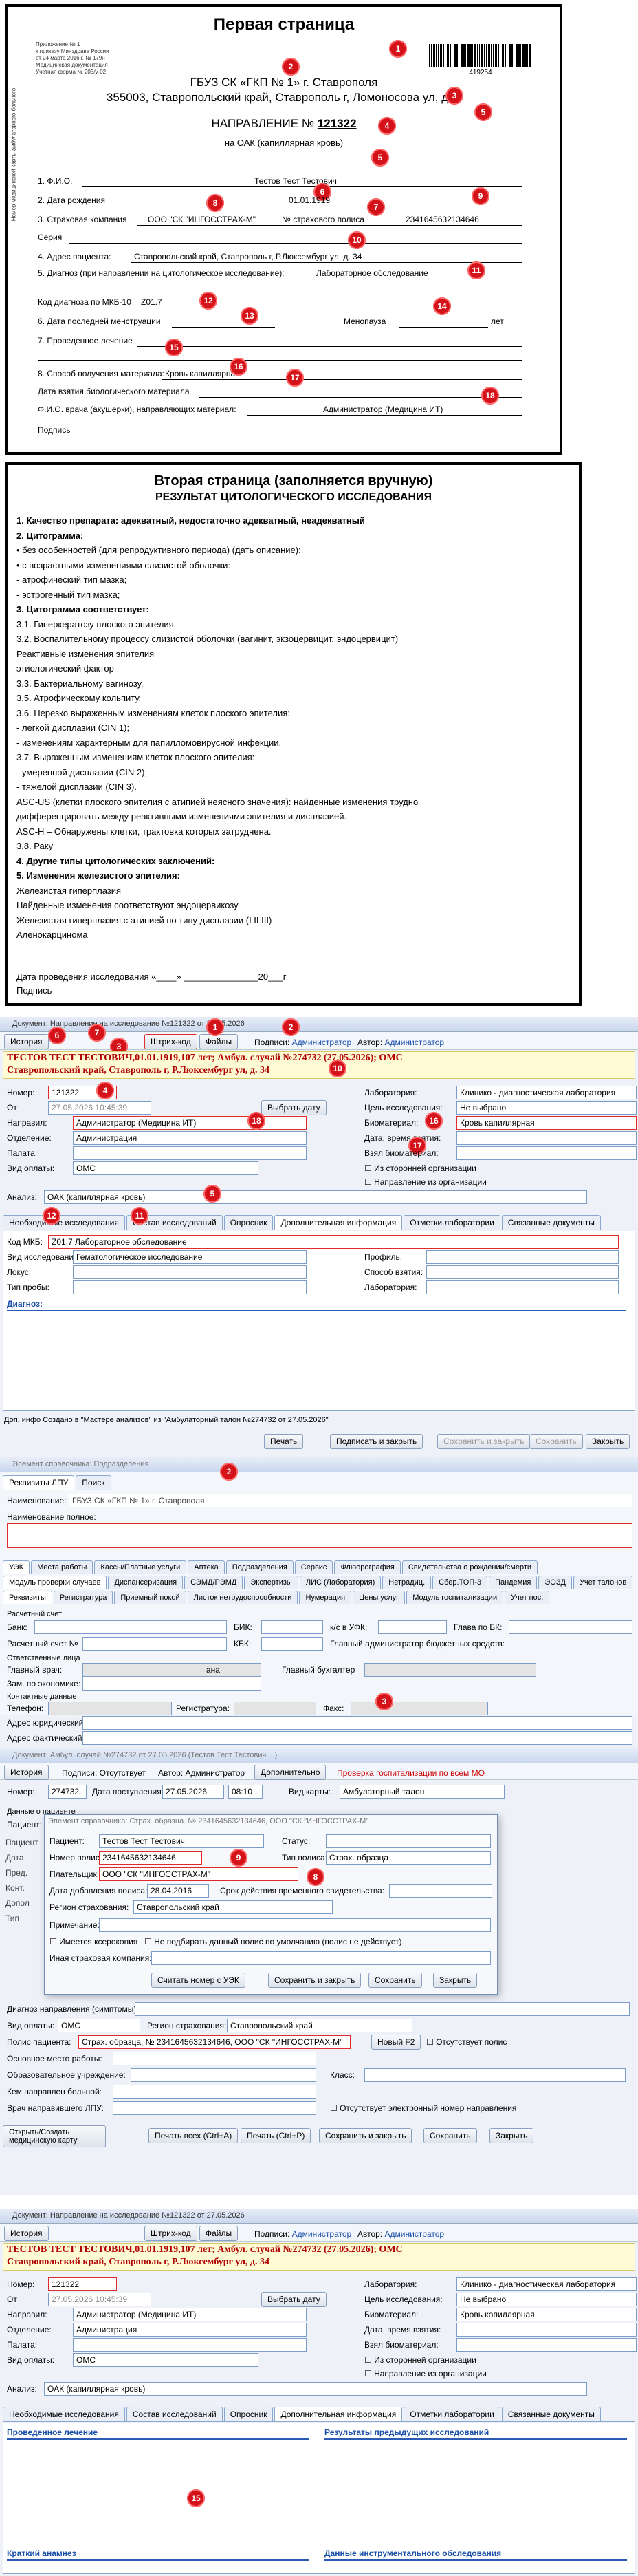  Describe the element at coordinates (513, 1582) in the screenshot. I see `lower-tab: Пандемия` at that location.